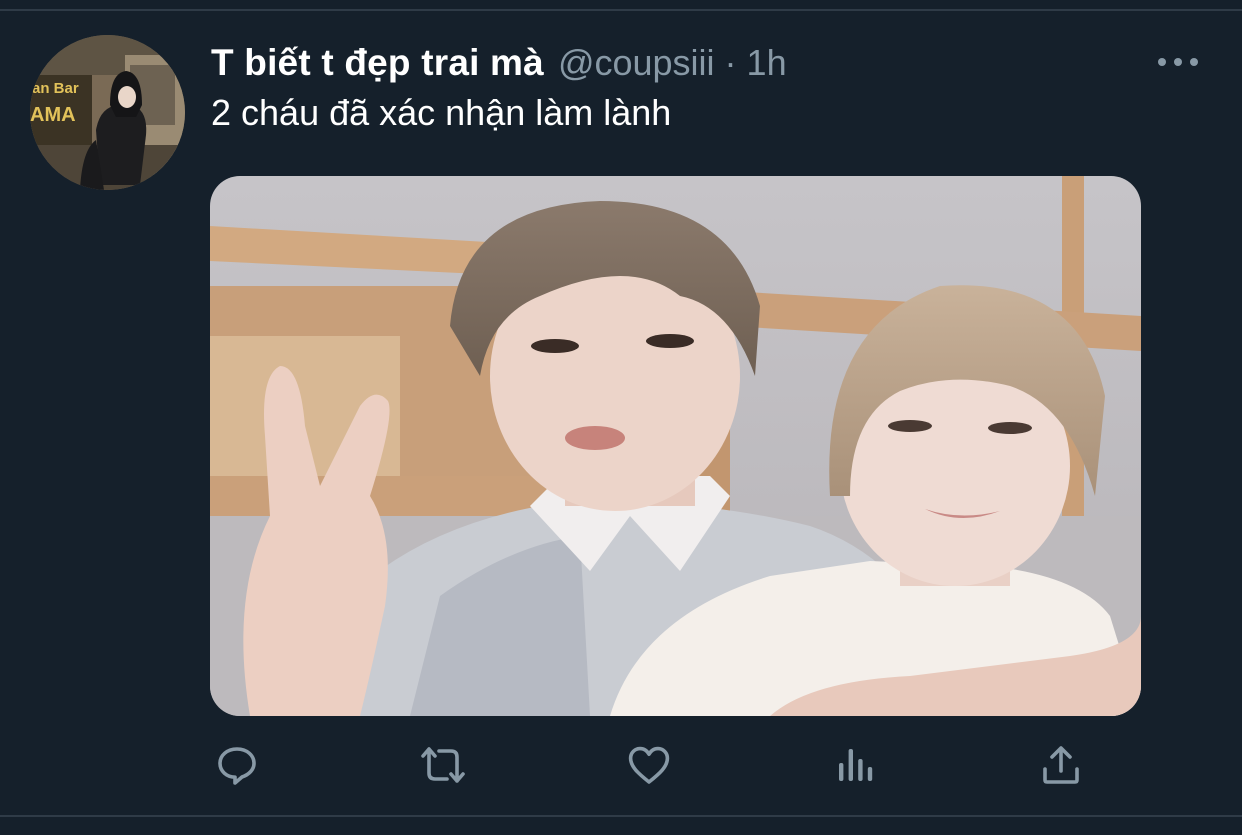  I want to click on avatar-image: an Bar AMA, so click(107, 112).